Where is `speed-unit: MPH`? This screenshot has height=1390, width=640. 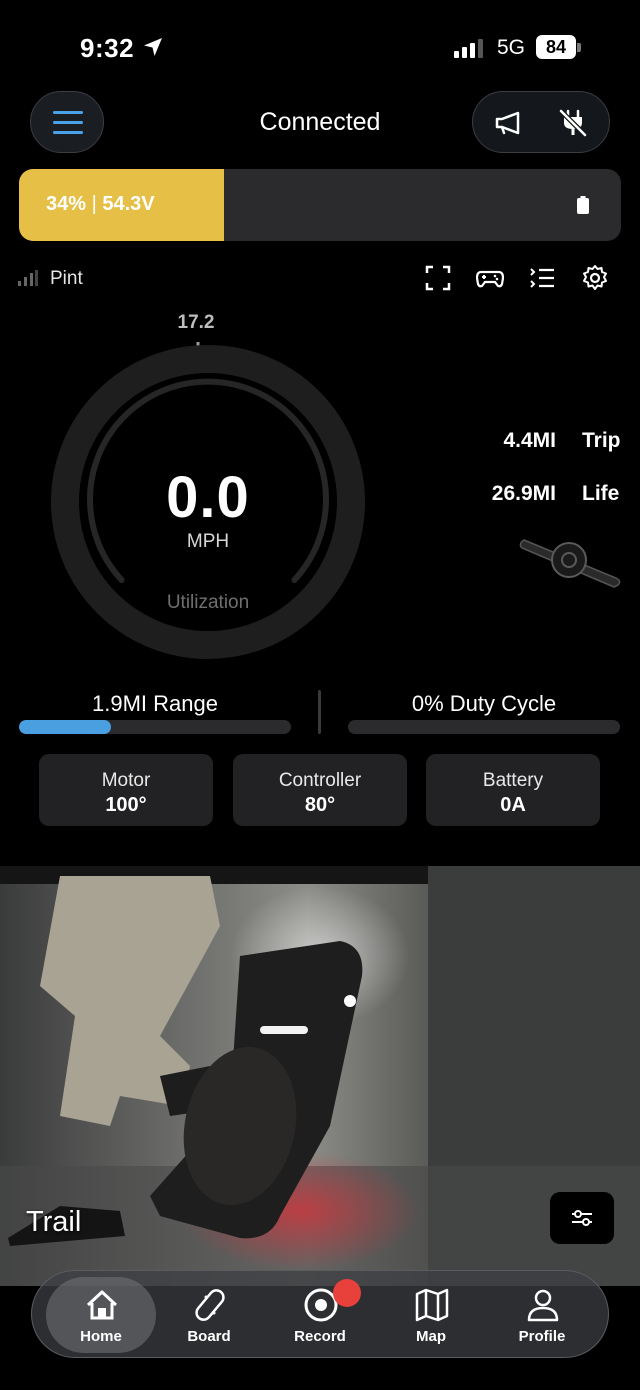 speed-unit: MPH is located at coordinates (208, 541).